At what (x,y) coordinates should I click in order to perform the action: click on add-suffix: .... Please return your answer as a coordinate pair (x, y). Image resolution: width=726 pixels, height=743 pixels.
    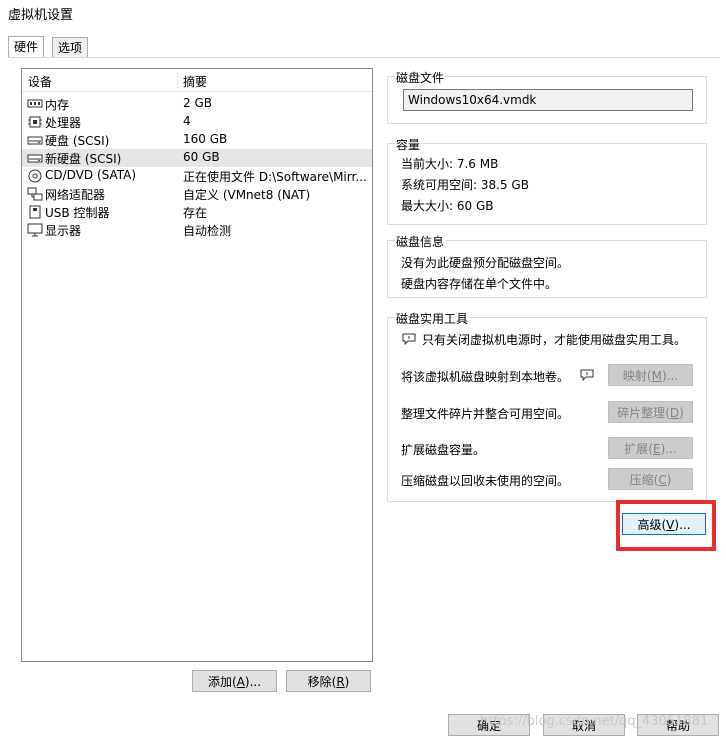
    Looking at the image, I should click on (255, 682).